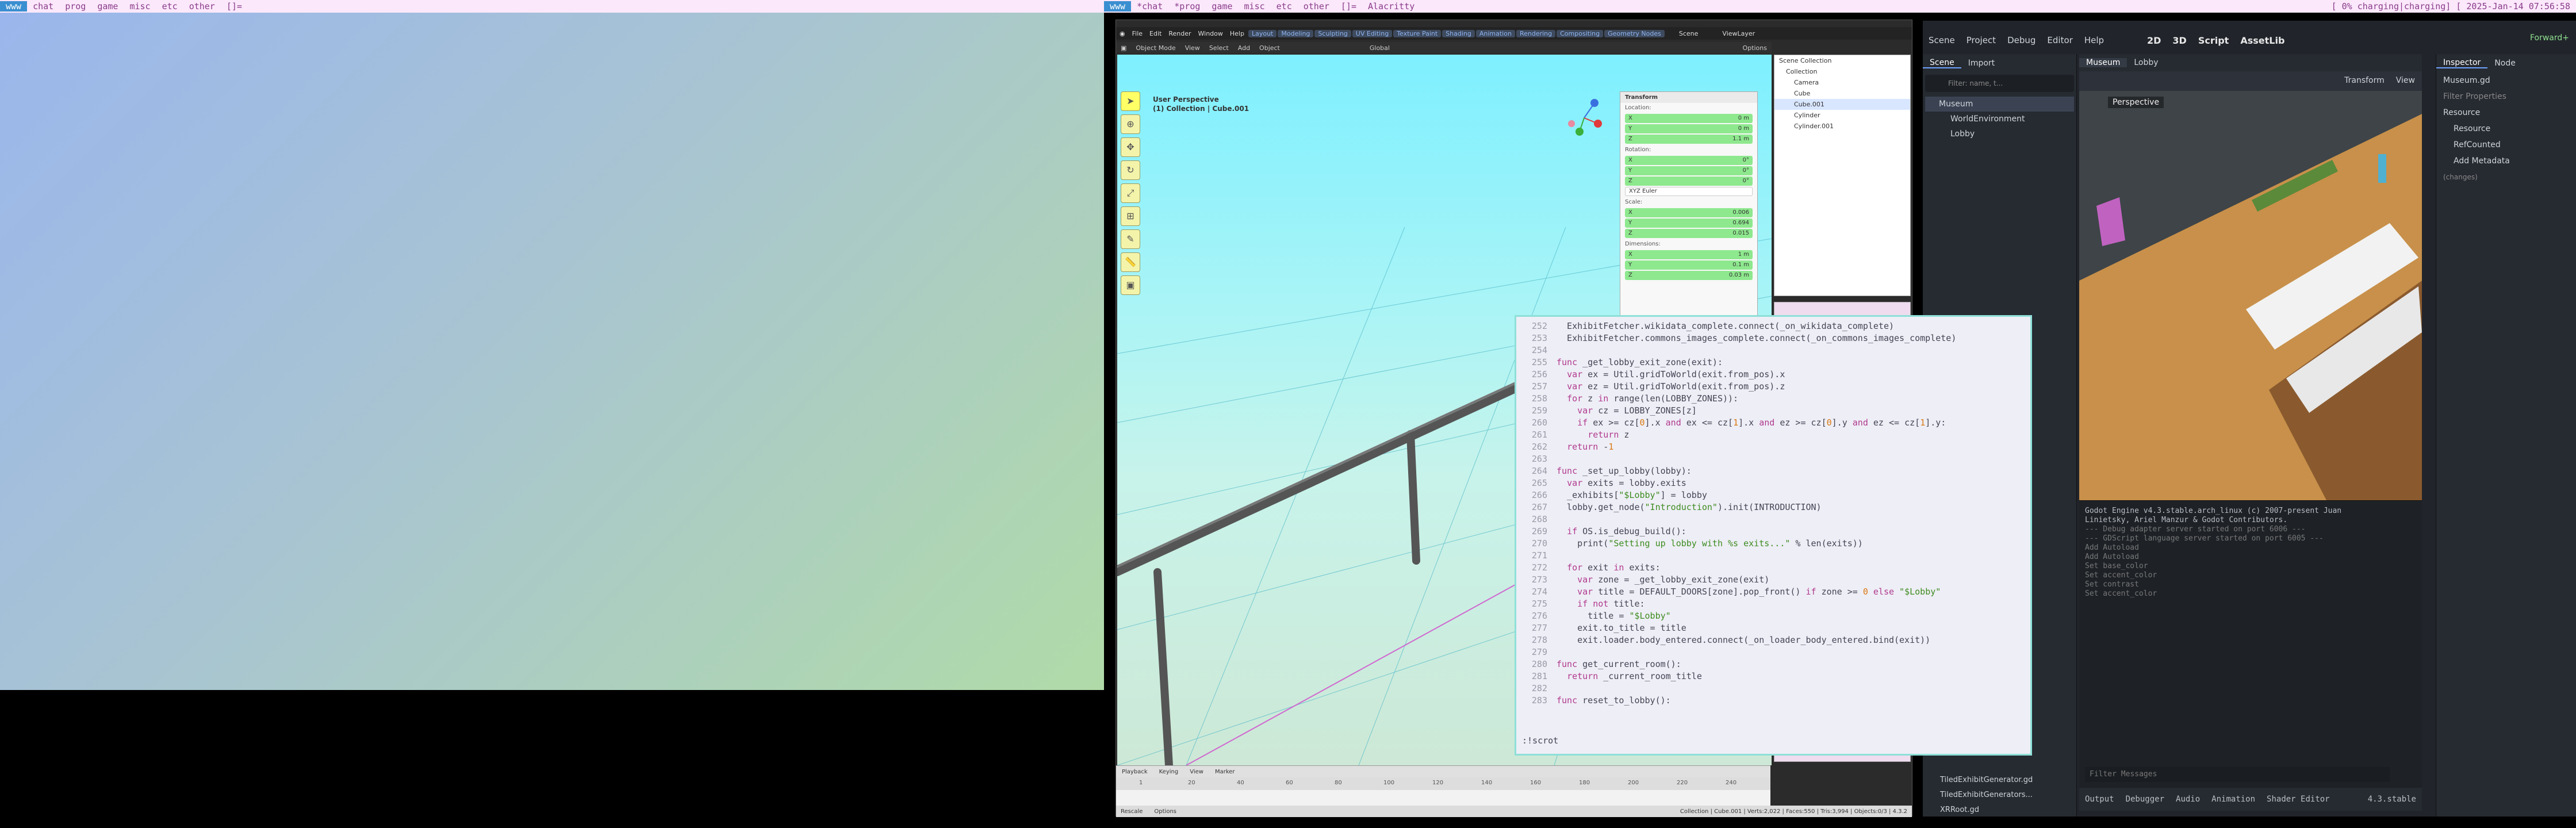 The height and width of the screenshot is (828, 2576). Describe the element at coordinates (2059, 40) in the screenshot. I see `godot-menu-3: Editor` at that location.